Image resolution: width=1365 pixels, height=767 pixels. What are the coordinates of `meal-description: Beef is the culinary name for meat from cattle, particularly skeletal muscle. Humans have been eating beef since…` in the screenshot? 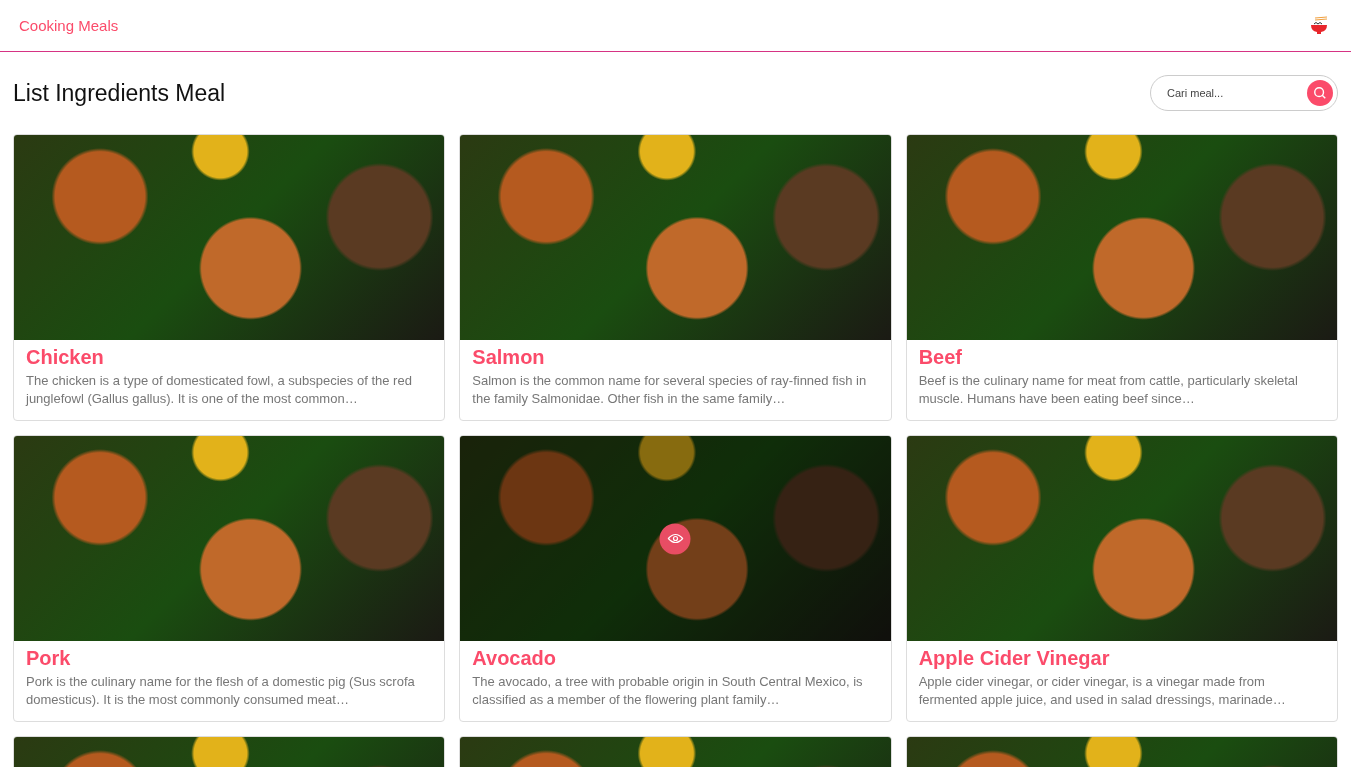 It's located at (1108, 390).